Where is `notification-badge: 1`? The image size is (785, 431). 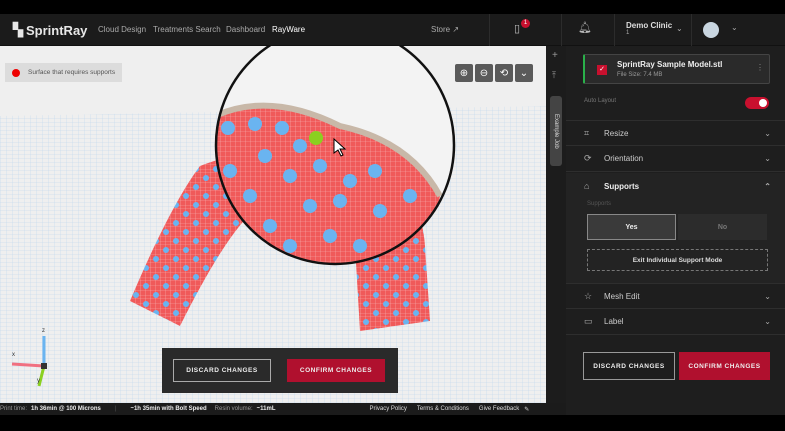 notification-badge: 1 is located at coordinates (525, 23).